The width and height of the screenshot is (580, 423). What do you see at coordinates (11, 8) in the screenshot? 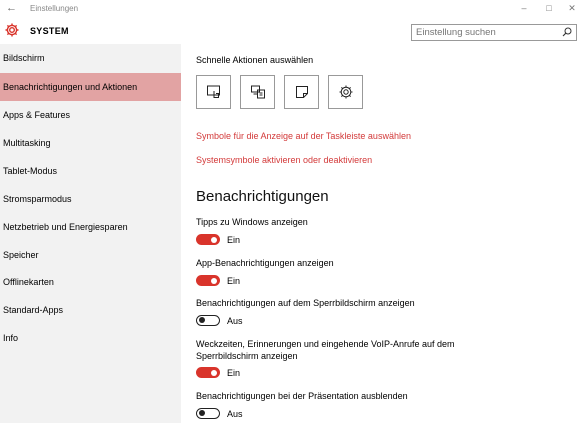
I see `back-button: ←` at bounding box center [11, 8].